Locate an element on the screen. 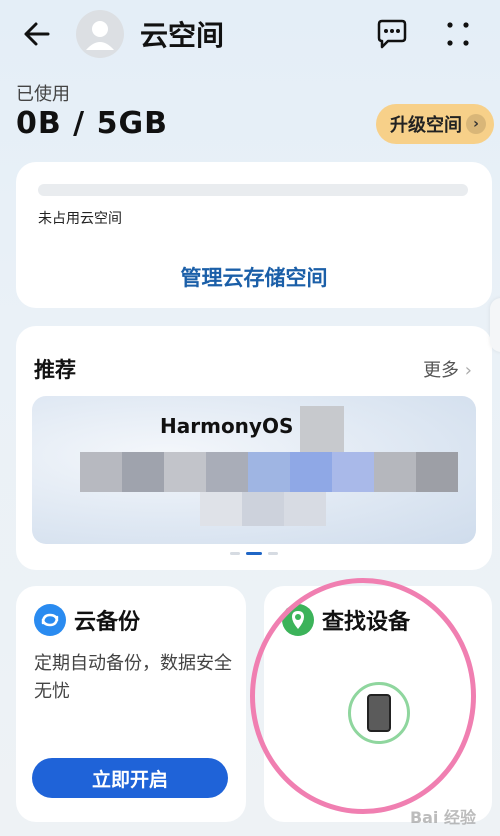  cloud-backup-icon is located at coordinates (50, 620).